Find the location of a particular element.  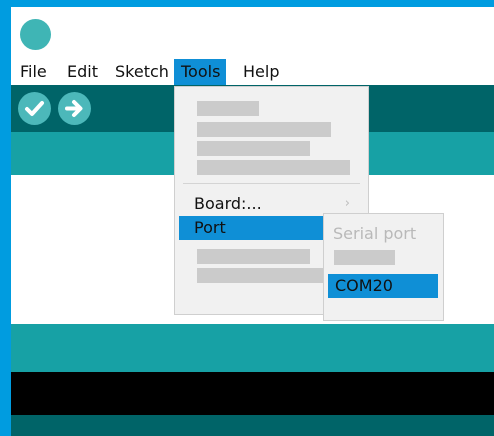

console-output is located at coordinates (252, 393).